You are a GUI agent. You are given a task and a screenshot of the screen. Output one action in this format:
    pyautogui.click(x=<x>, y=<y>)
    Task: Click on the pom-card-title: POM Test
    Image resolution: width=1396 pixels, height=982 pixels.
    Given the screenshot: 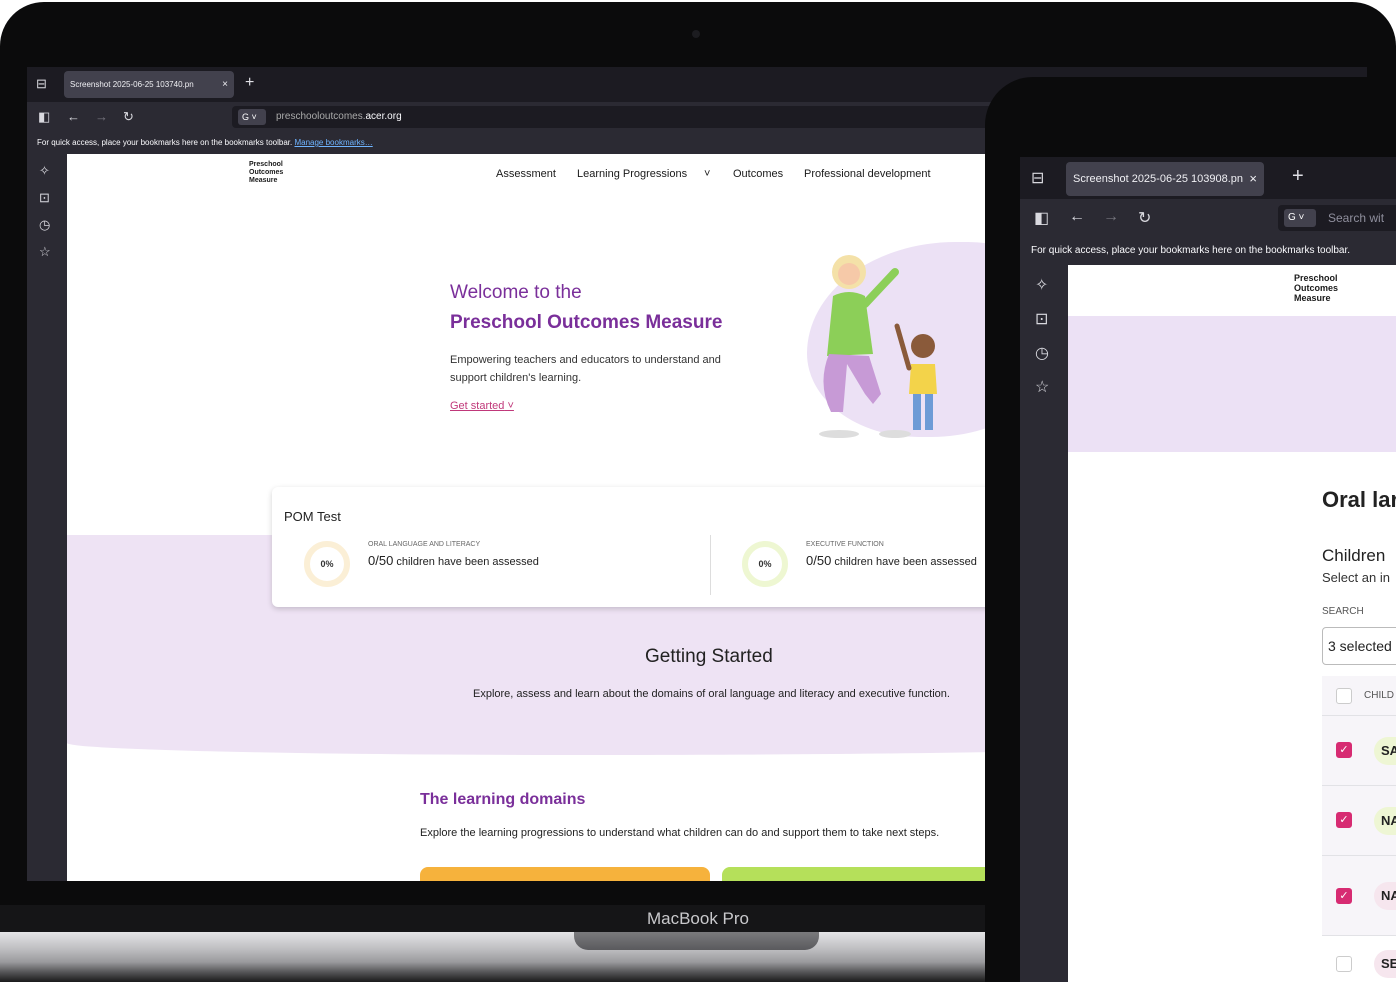 What is the action you would take?
    pyautogui.click(x=312, y=516)
    